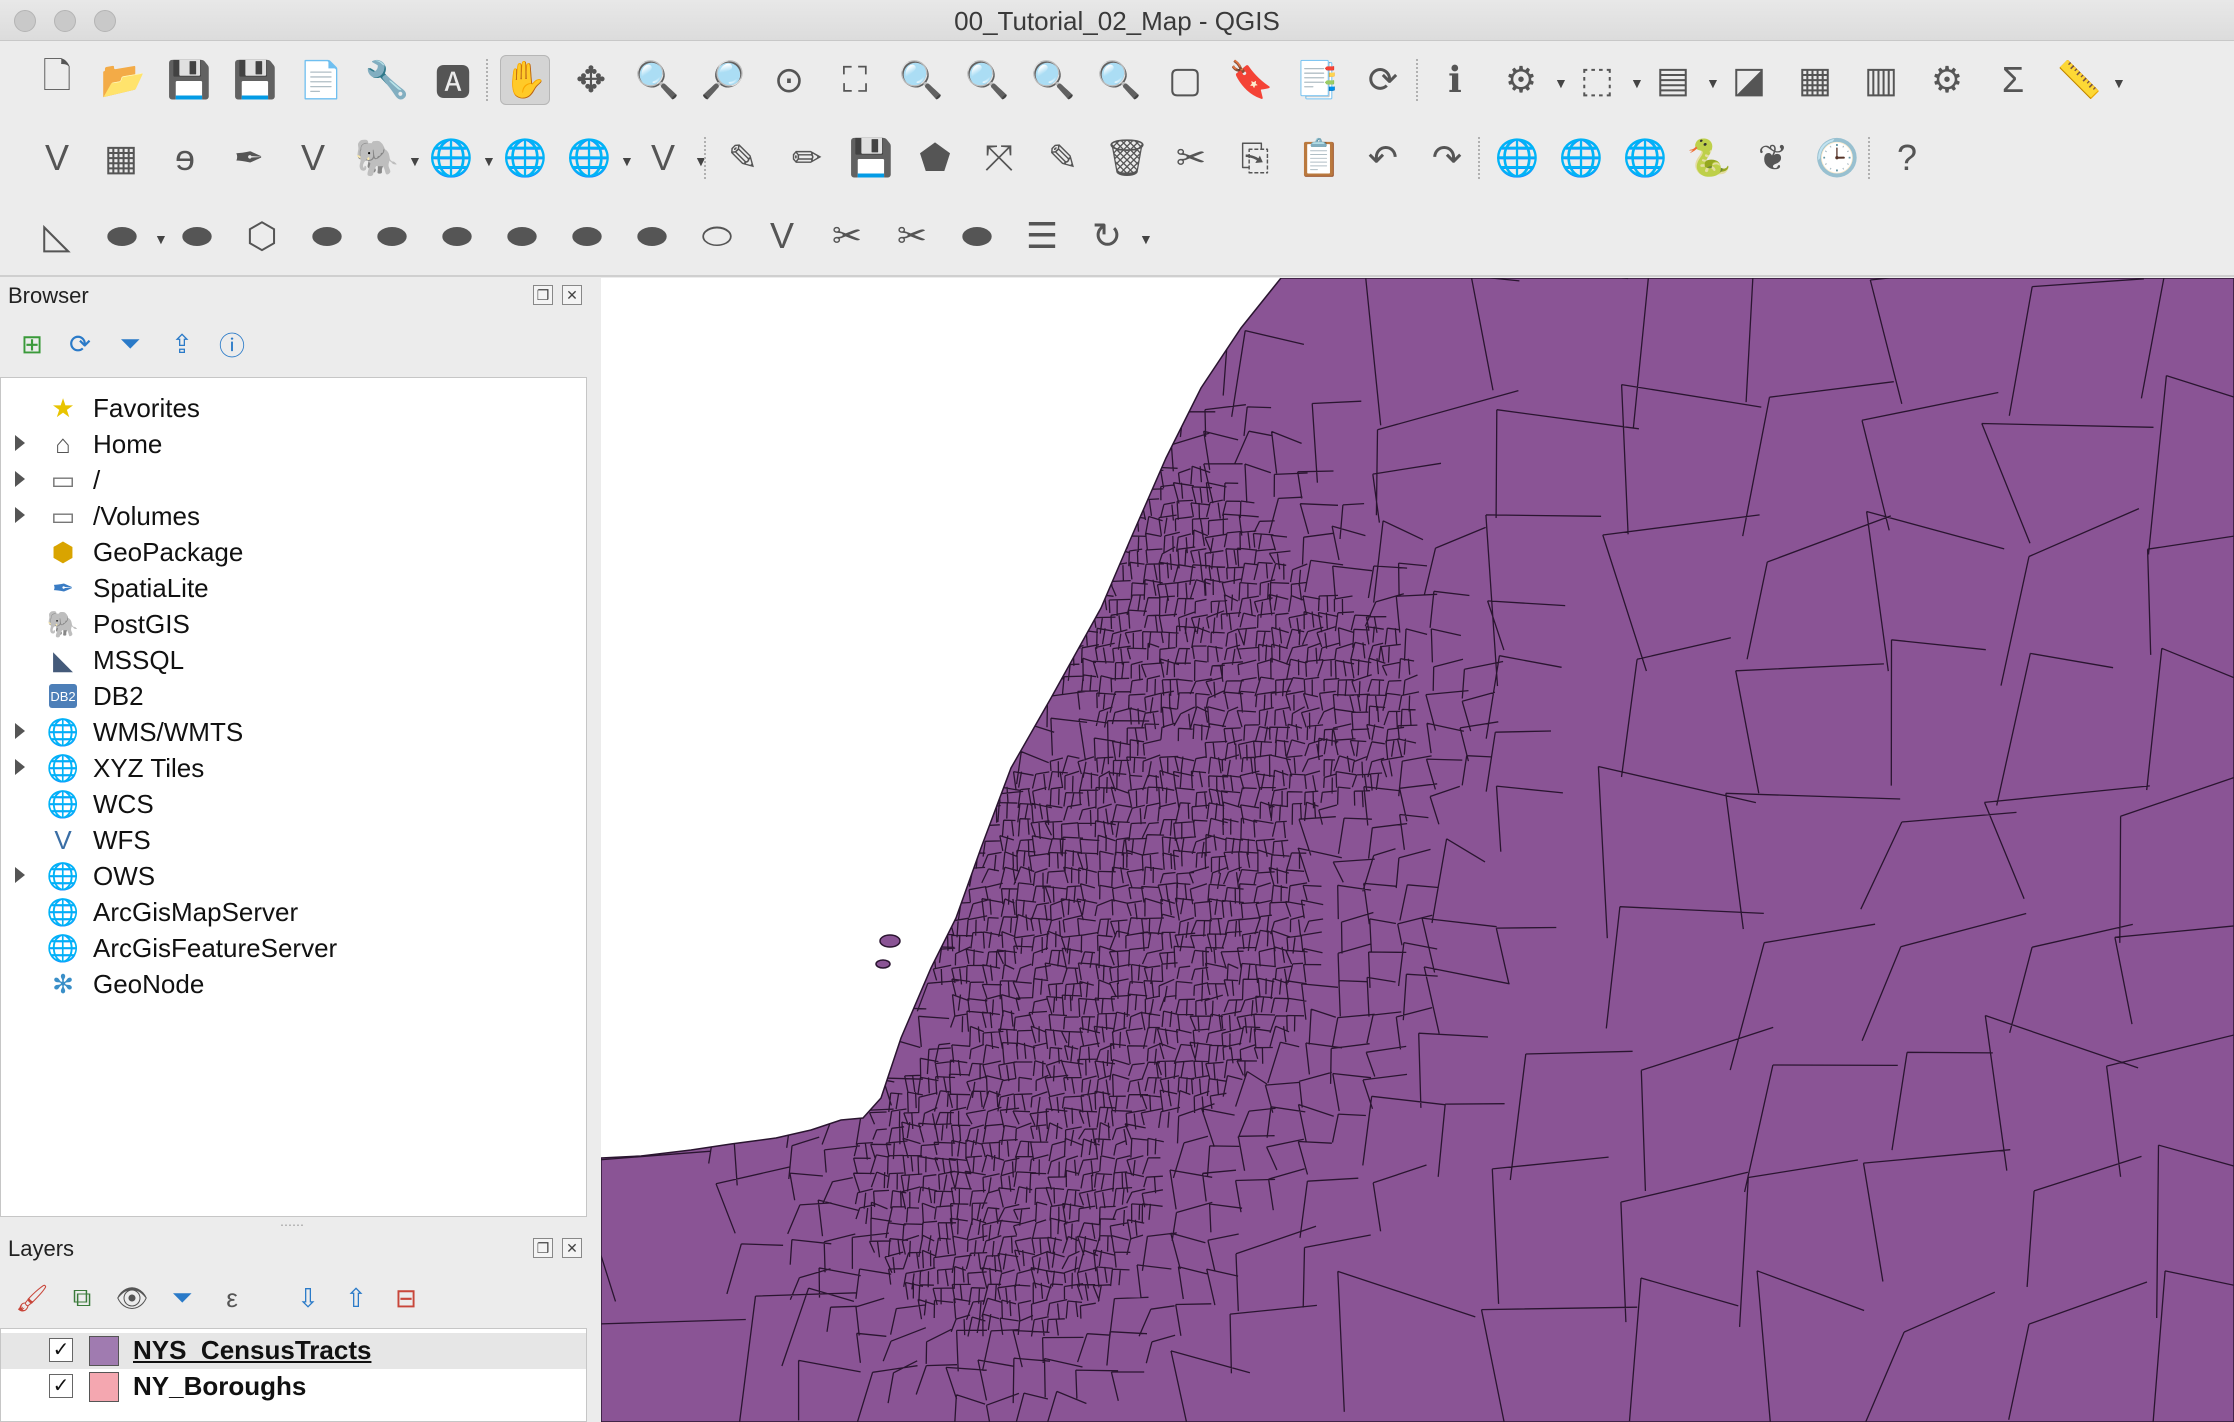  What do you see at coordinates (293, 588) in the screenshot?
I see `browser-item-spatialite: ✒ SpatiaLite` at bounding box center [293, 588].